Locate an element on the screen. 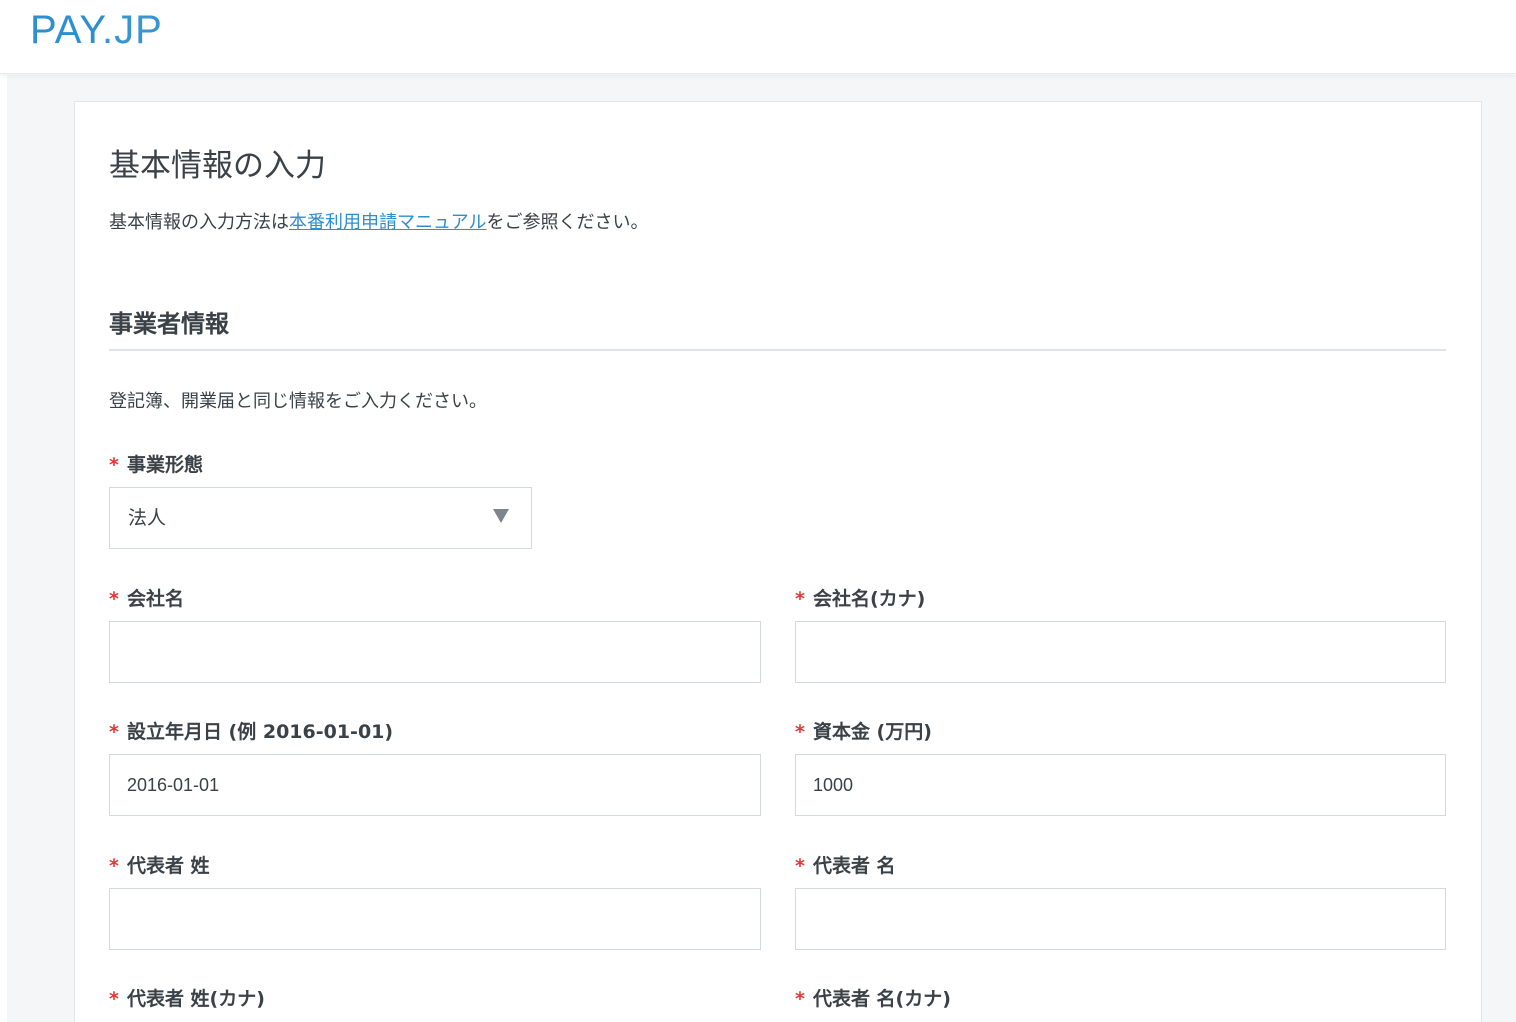  company-name-kana-label: * 会社名(カナ) is located at coordinates (860, 599).